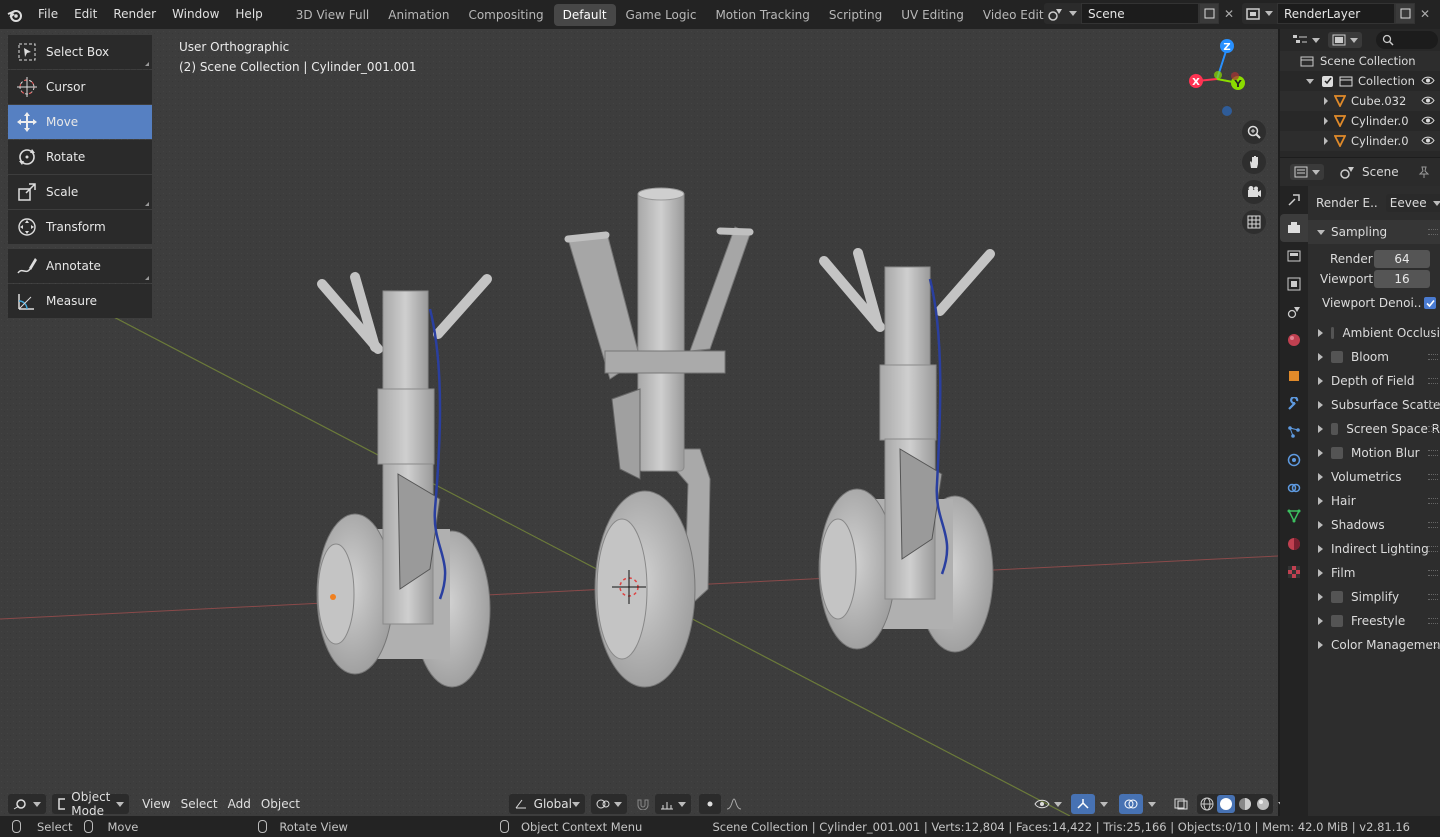  Describe the element at coordinates (1430, 303) in the screenshot. I see `viewport-denoise-checkbox` at that location.